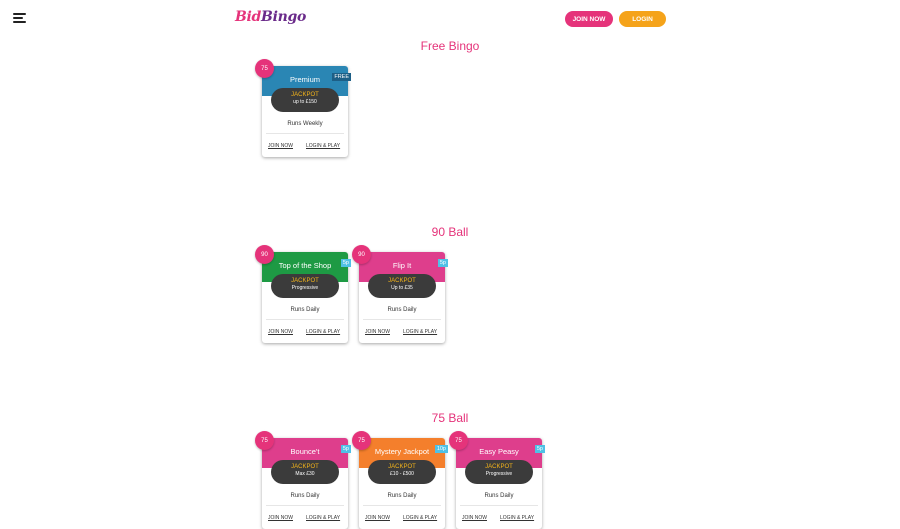  I want to click on section-title-free-bingo: Free Bingo, so click(450, 46).